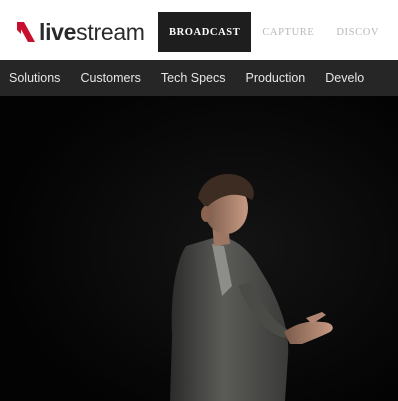 Image resolution: width=398 pixels, height=401 pixels. What do you see at coordinates (357, 32) in the screenshot?
I see `tab-discover: DISCOV` at bounding box center [357, 32].